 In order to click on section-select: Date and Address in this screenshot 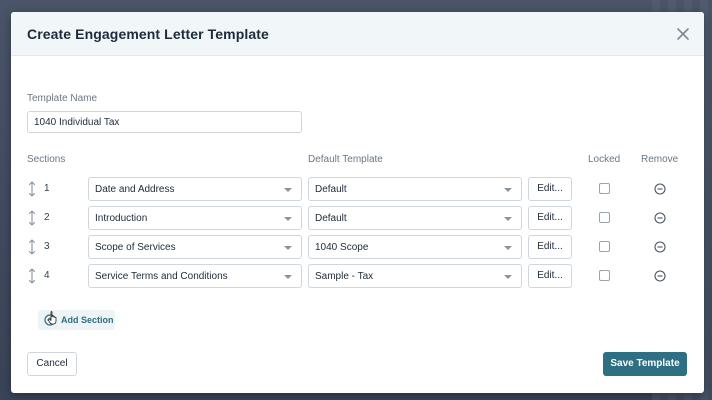, I will do `click(195, 189)`.